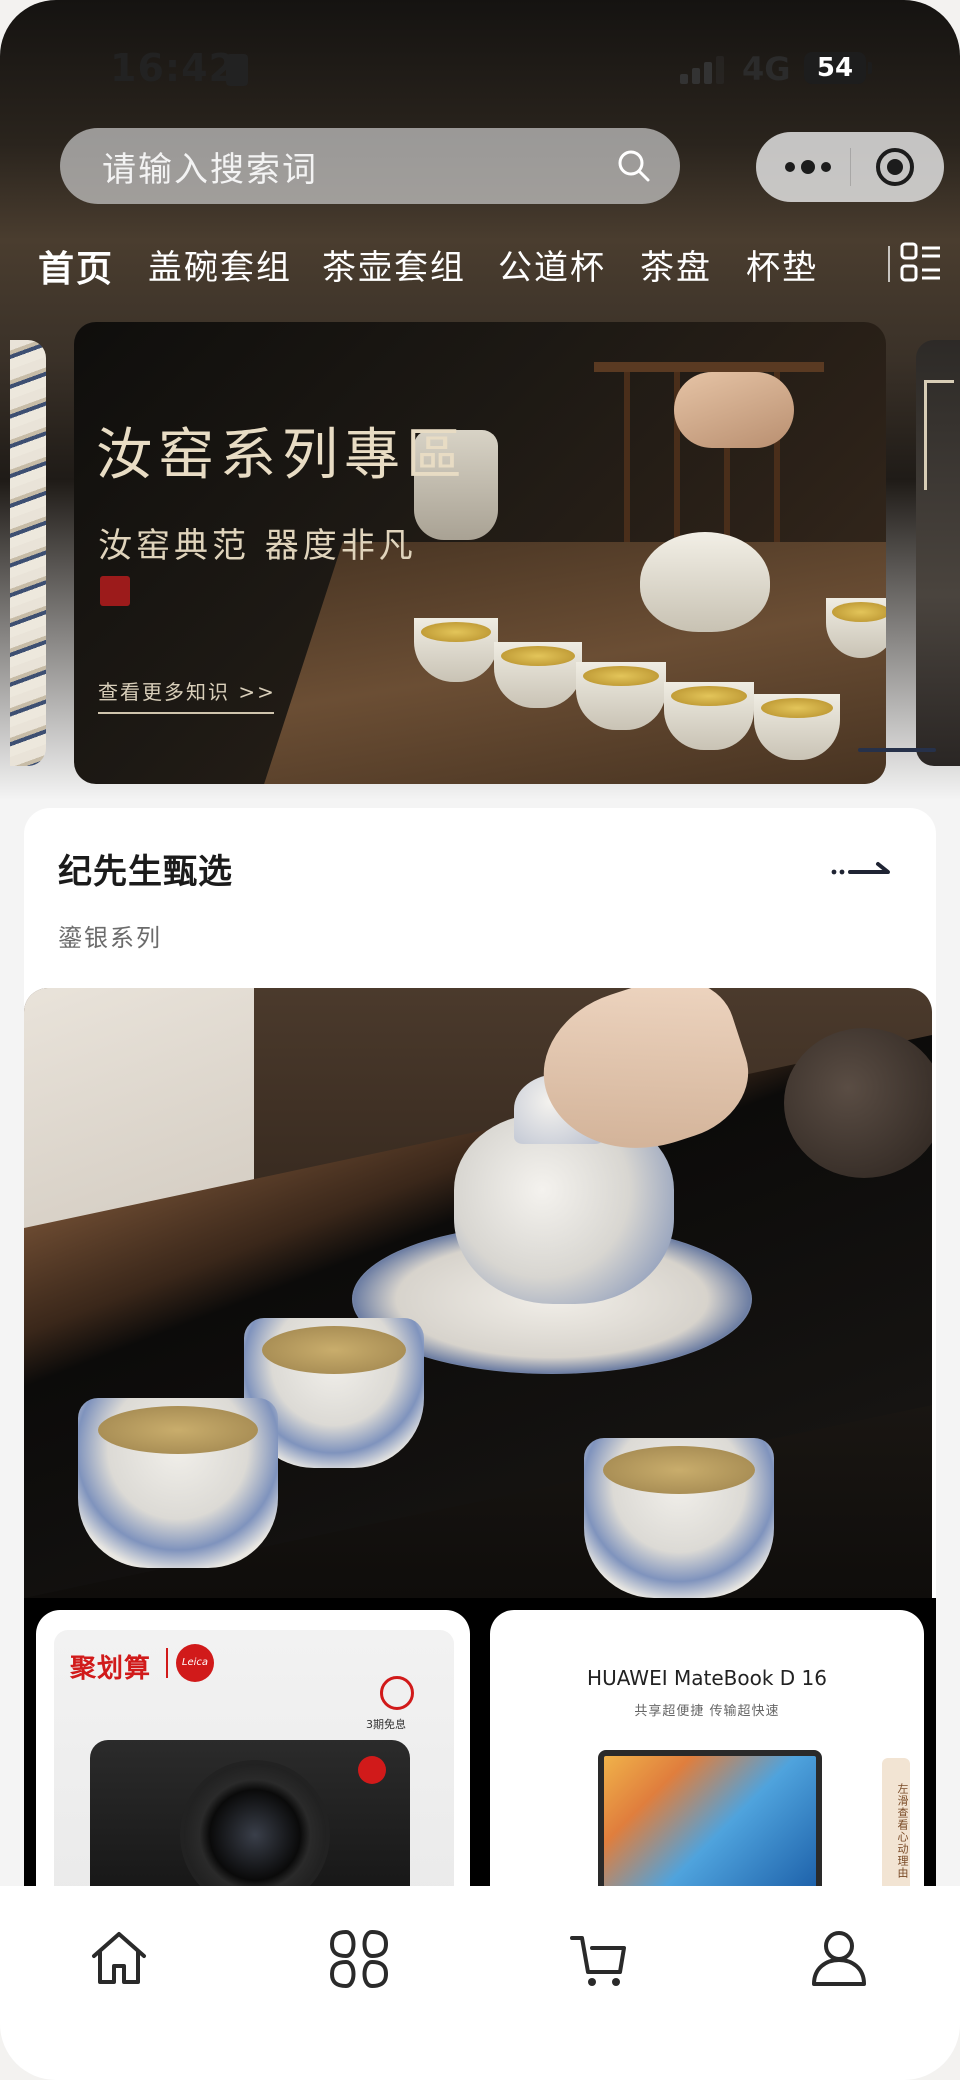 The width and height of the screenshot is (960, 2080). What do you see at coordinates (808, 167) in the screenshot?
I see `more-icon` at bounding box center [808, 167].